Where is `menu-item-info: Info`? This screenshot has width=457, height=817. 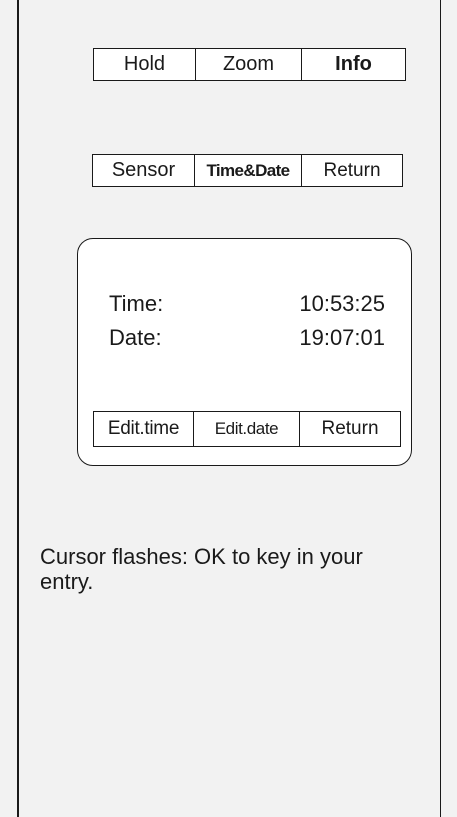 menu-item-info: Info is located at coordinates (353, 64).